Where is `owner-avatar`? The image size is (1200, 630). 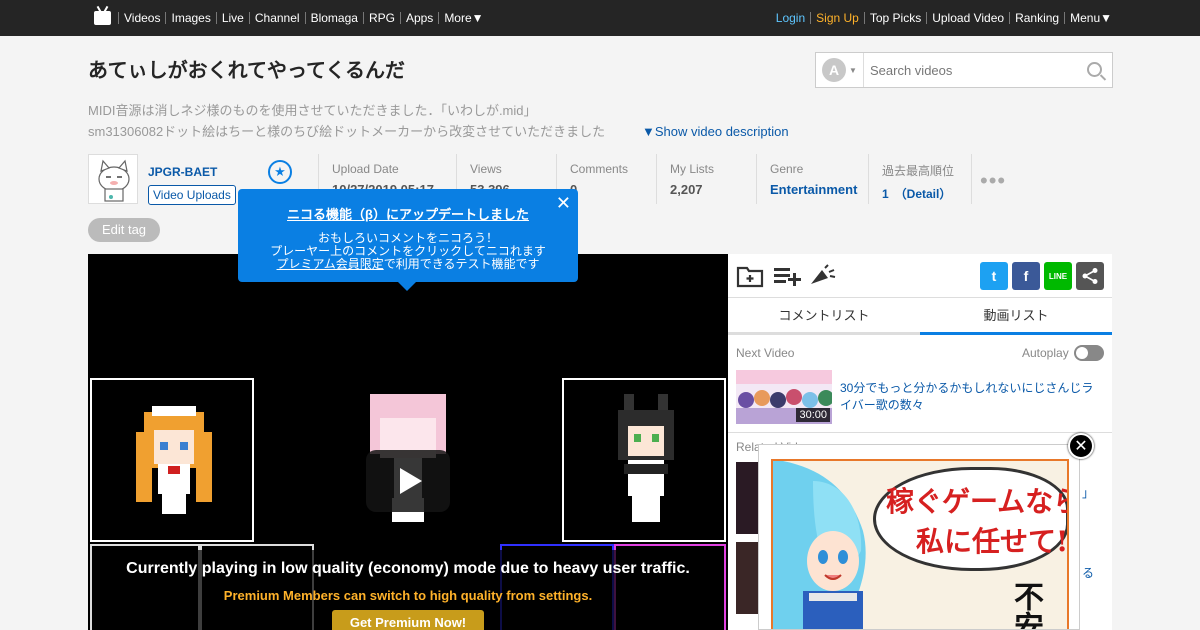 owner-avatar is located at coordinates (113, 179).